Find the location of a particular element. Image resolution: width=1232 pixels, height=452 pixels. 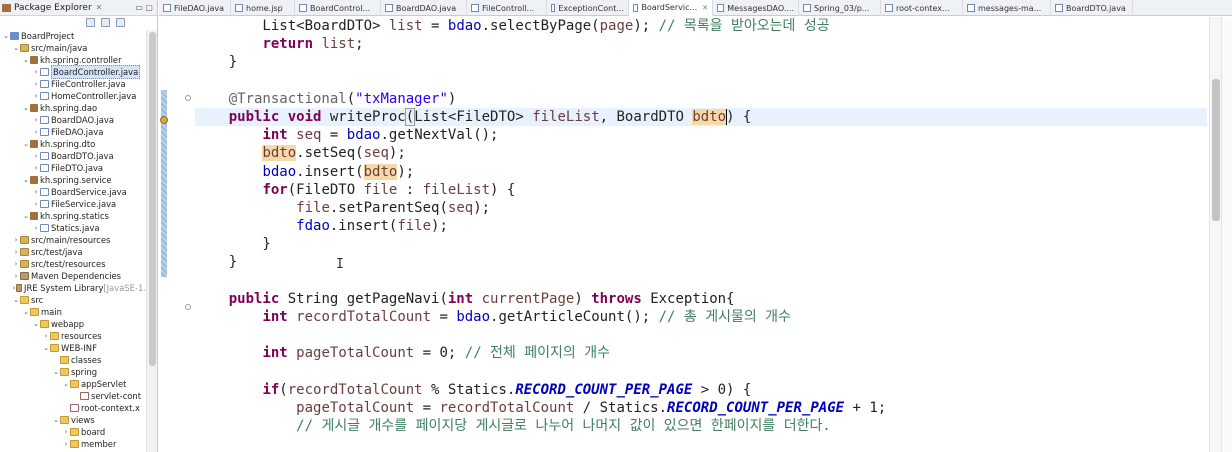

tree-item: ⌄ src is located at coordinates (73, 300).